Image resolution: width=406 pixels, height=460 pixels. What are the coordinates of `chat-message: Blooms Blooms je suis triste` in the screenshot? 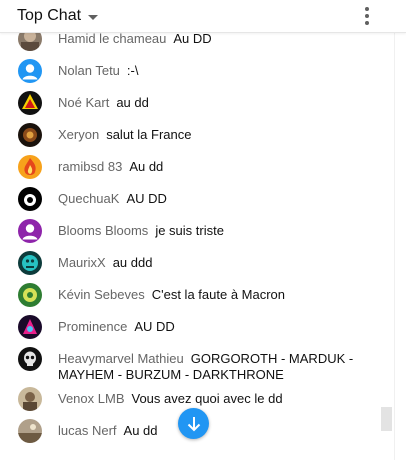 It's located at (195, 231).